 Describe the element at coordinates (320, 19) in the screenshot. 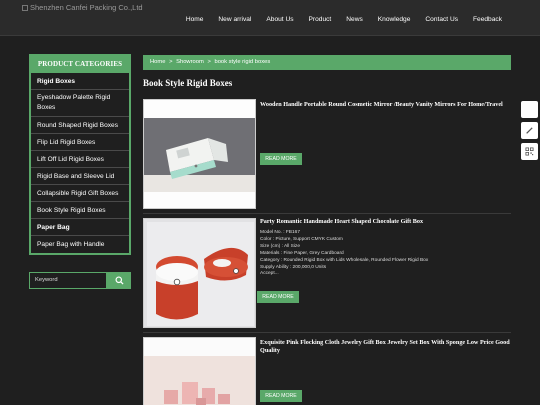

I see `nav-product: Product` at that location.